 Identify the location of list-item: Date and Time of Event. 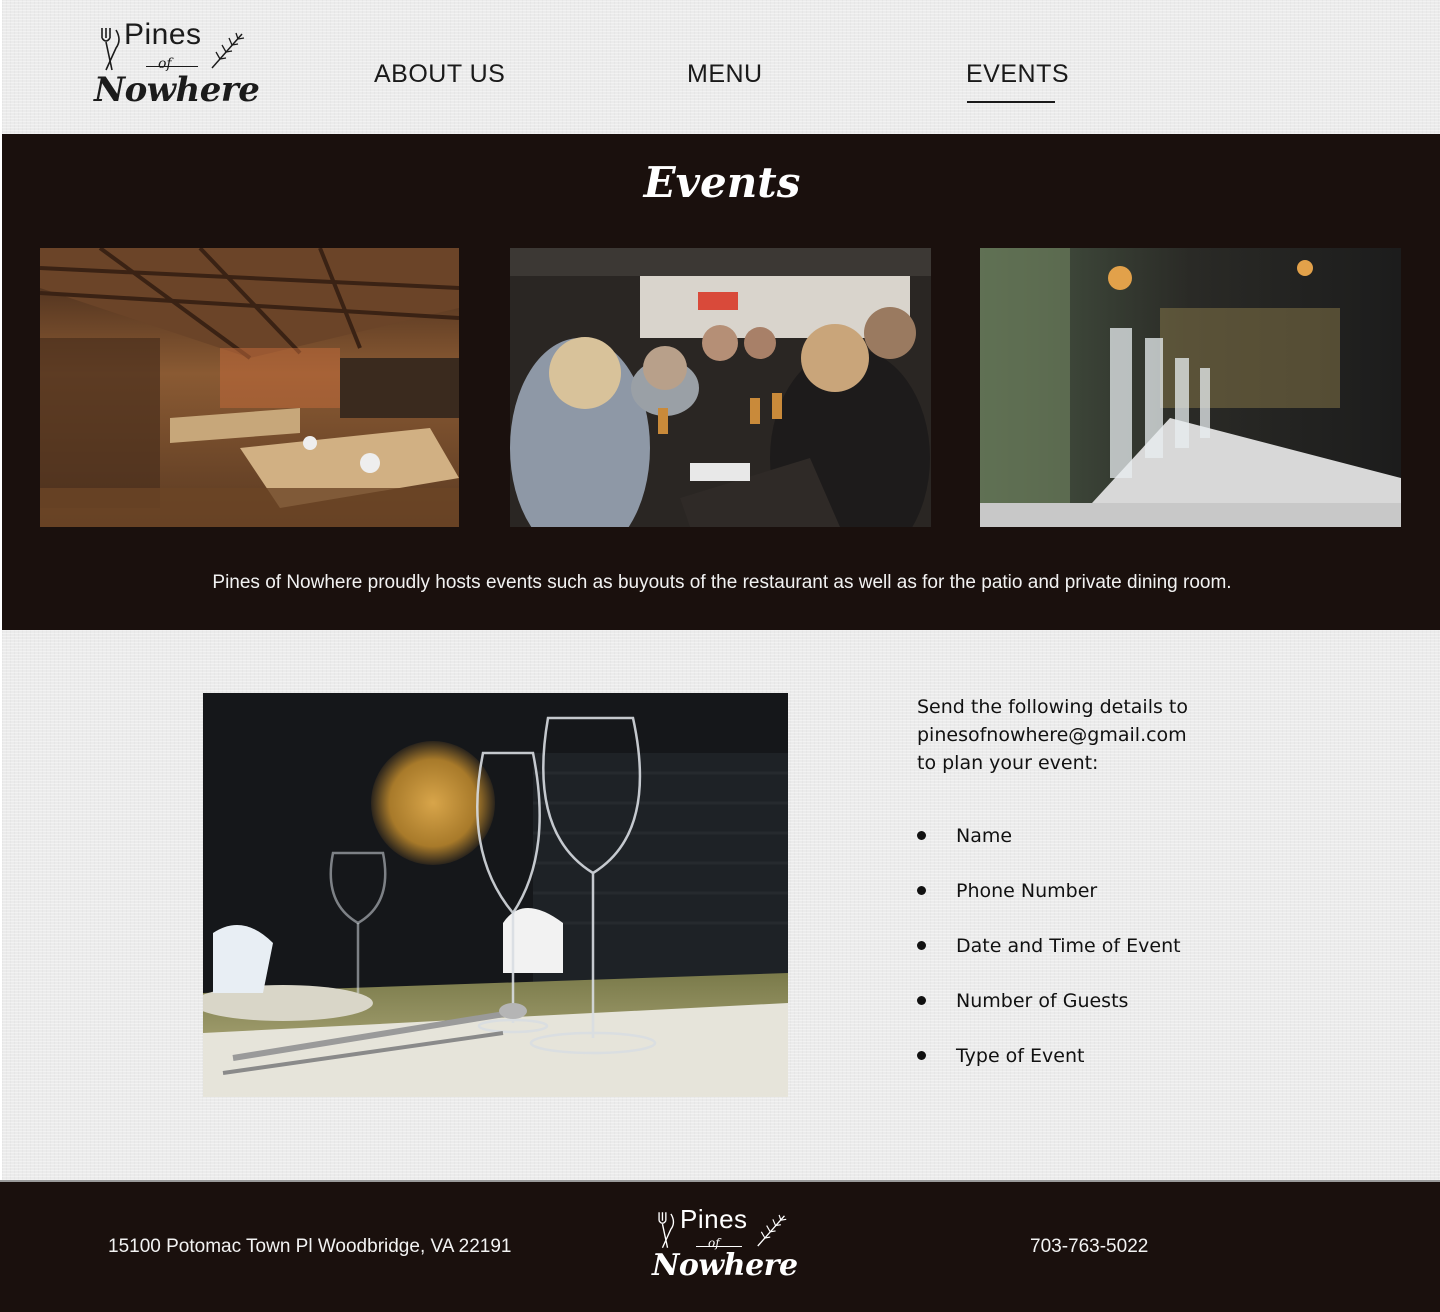
(1107, 960).